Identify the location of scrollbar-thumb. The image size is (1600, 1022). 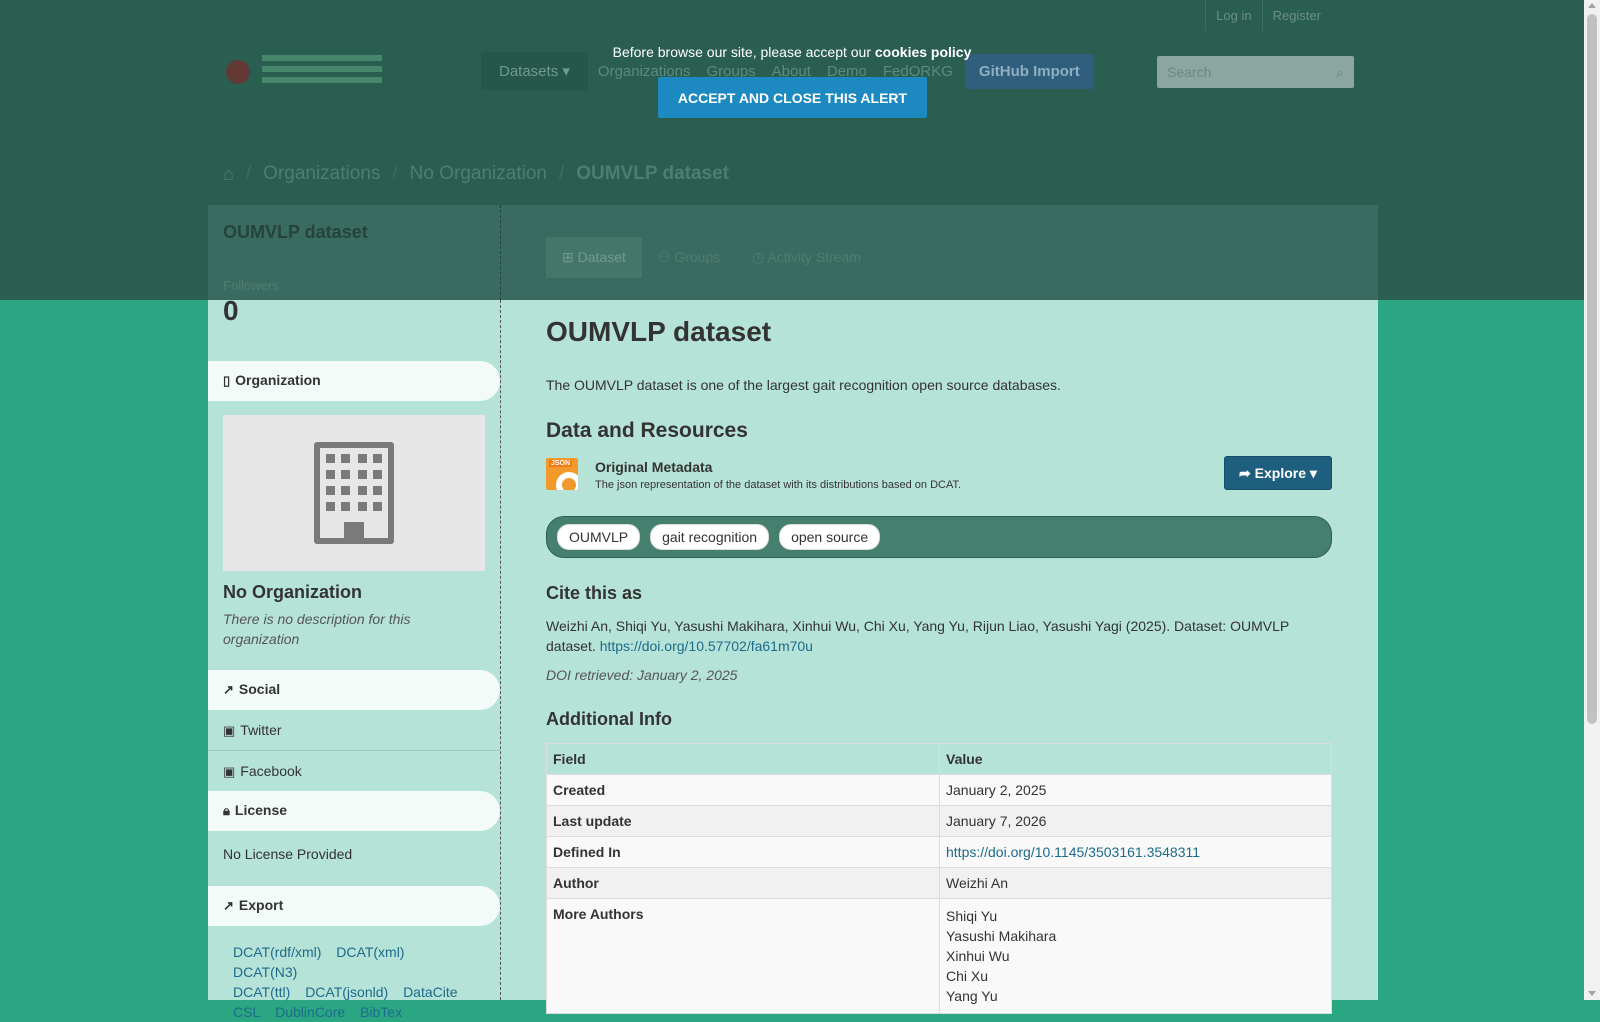
(1592, 369).